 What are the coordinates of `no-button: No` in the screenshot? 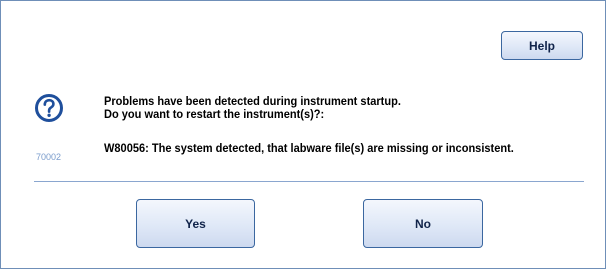 It's located at (423, 223).